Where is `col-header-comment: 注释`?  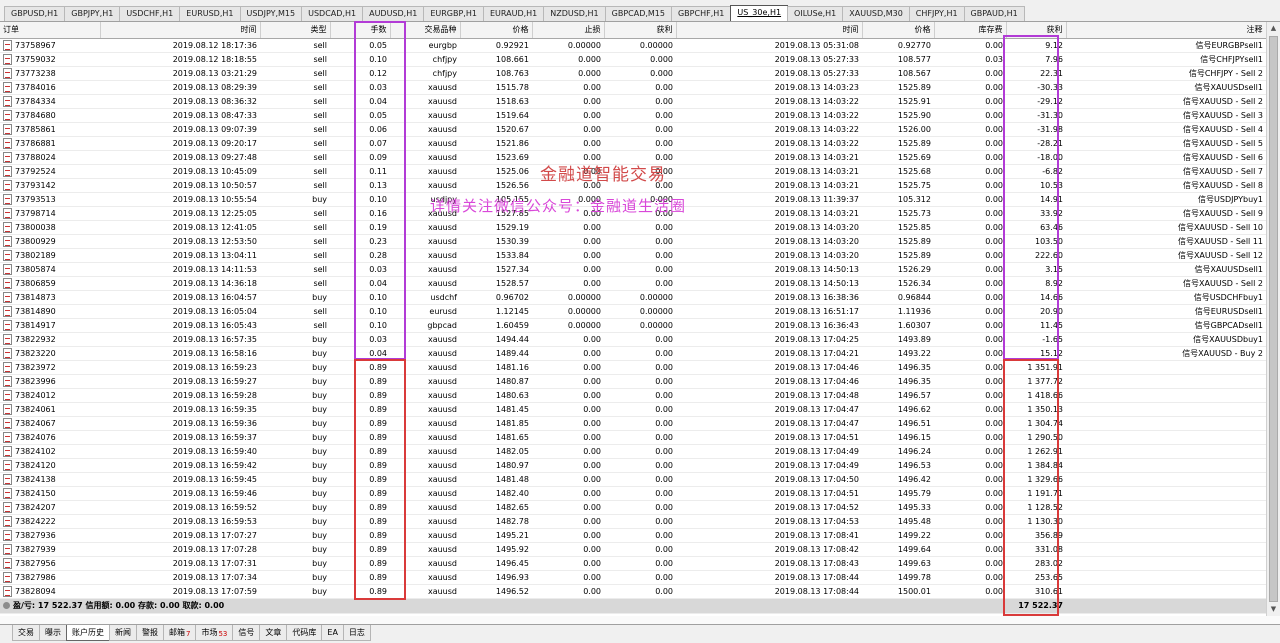 col-header-comment: 注释 is located at coordinates (1166, 30).